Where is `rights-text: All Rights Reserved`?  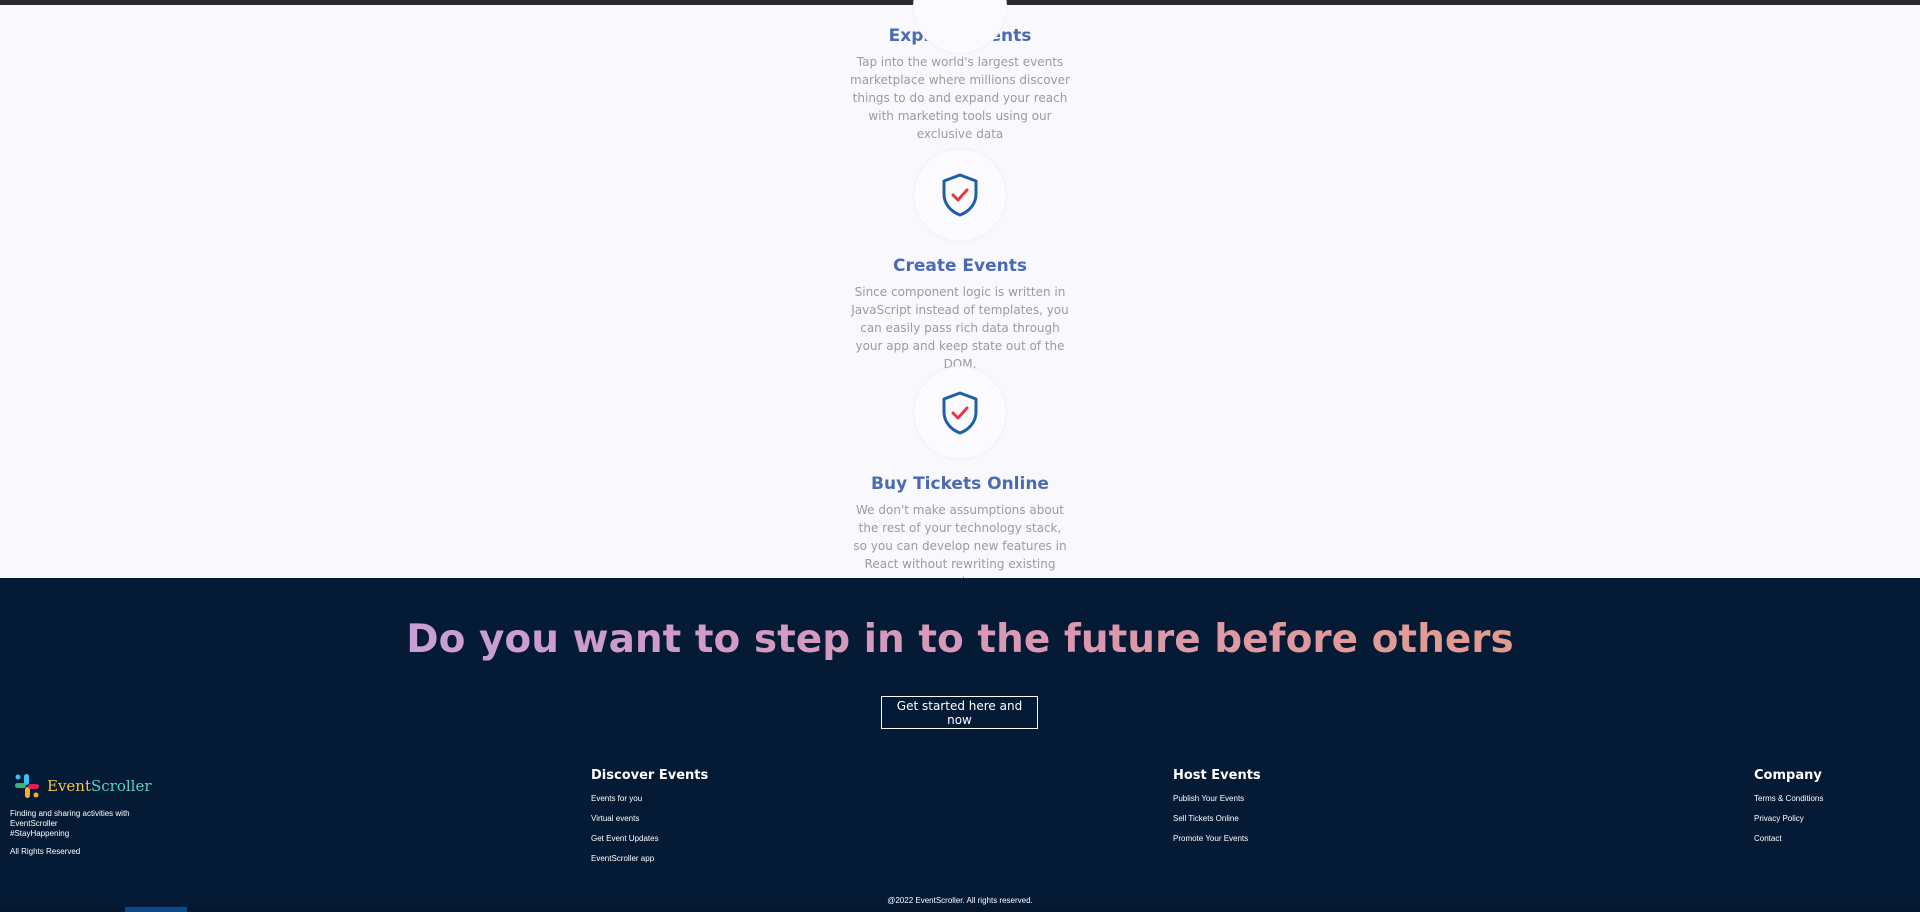
rights-text: All Rights Reserved is located at coordinates (45, 851).